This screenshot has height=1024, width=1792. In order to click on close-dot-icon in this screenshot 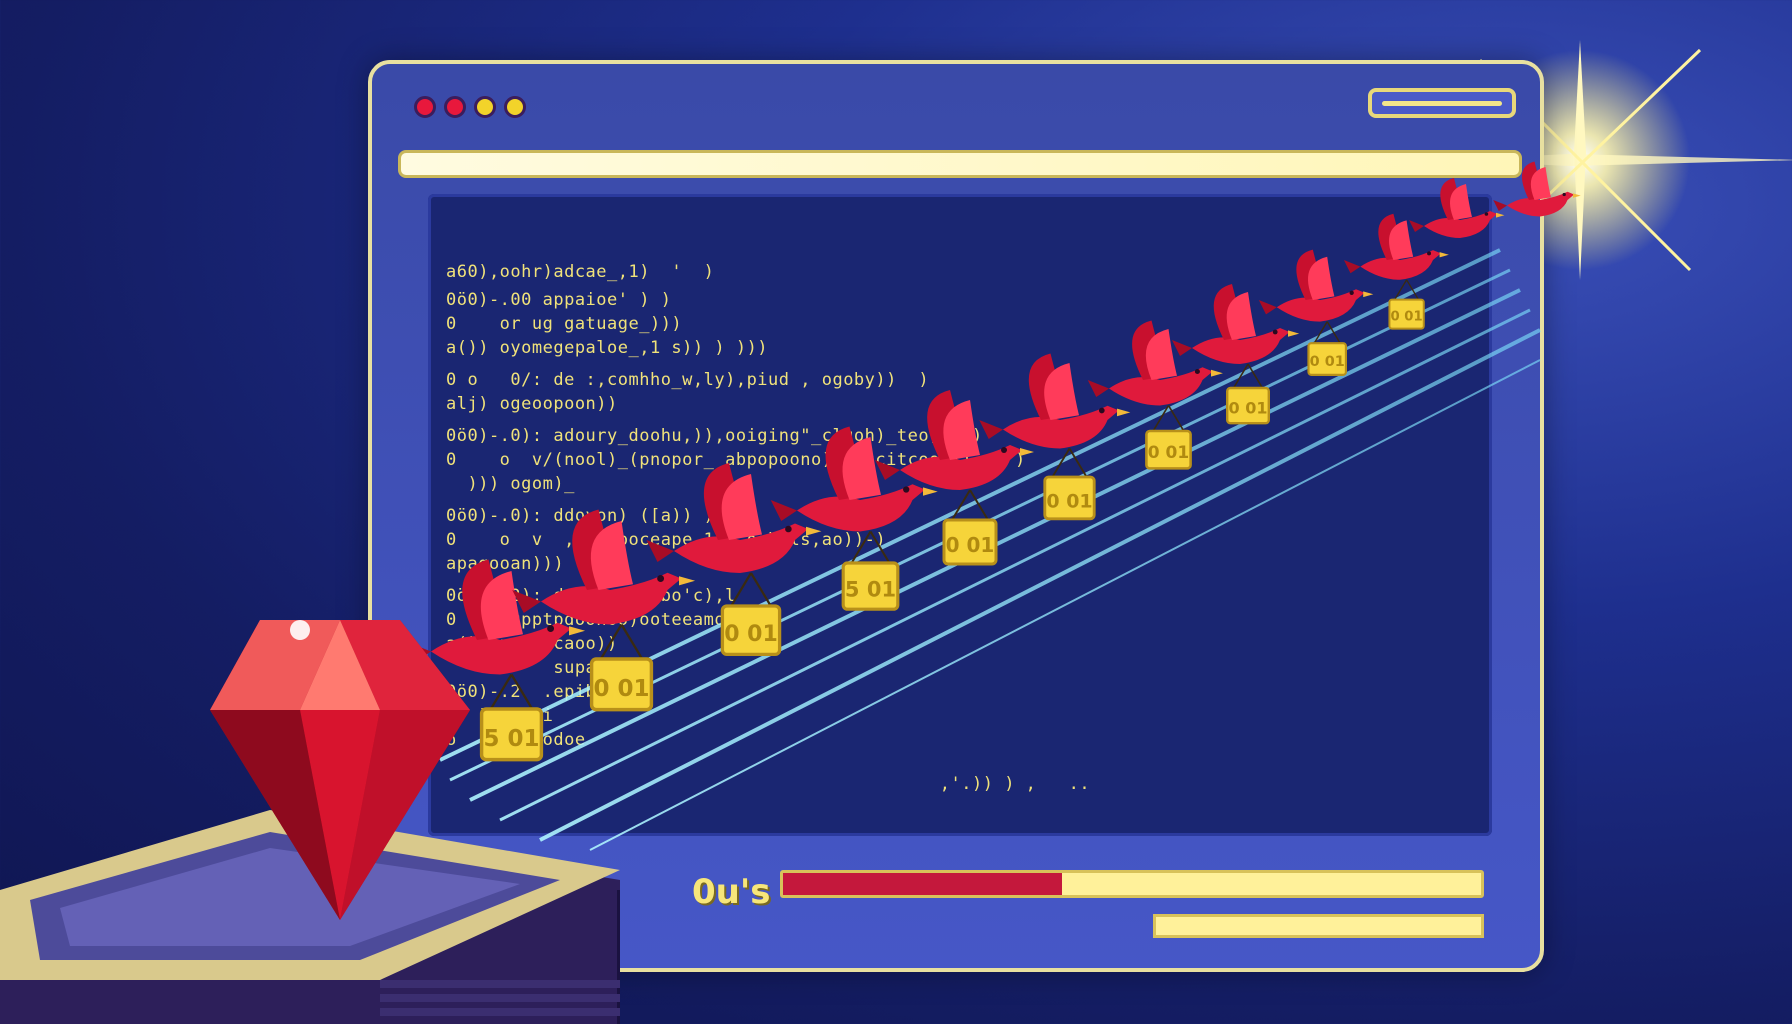, I will do `click(425, 107)`.